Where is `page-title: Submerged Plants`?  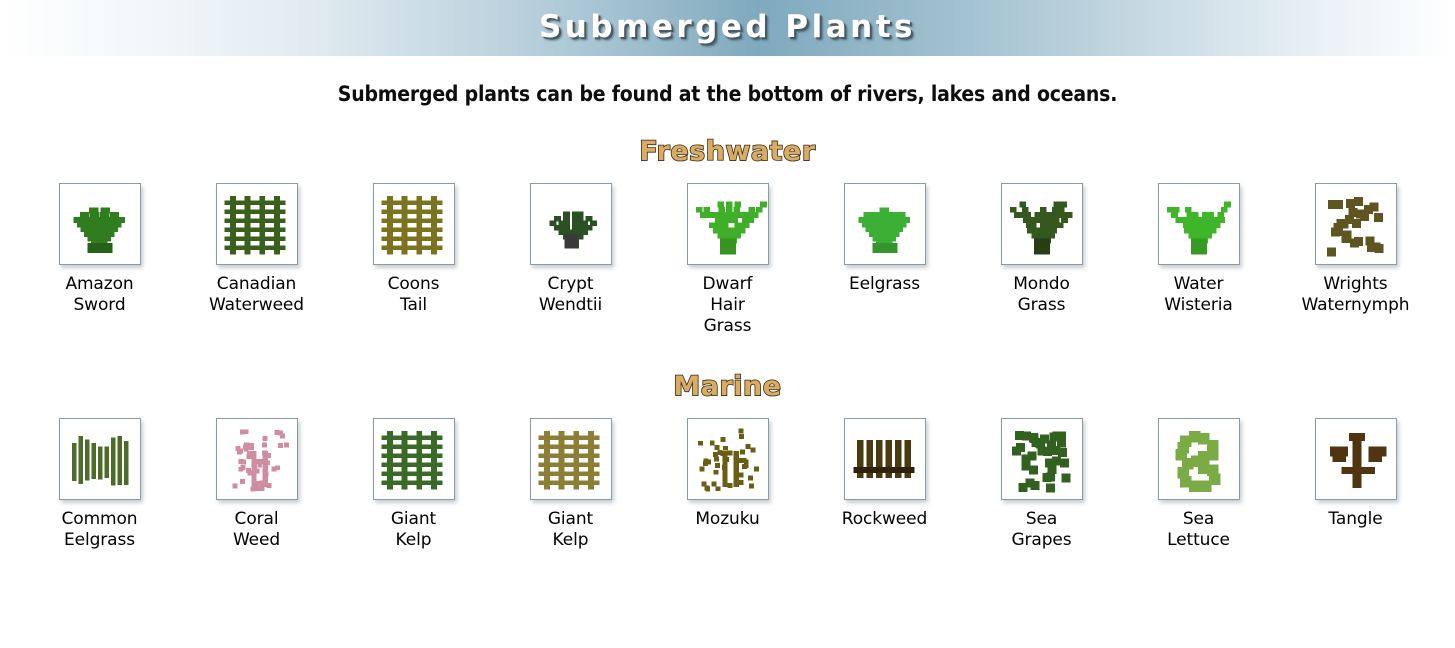
page-title: Submerged Plants is located at coordinates (727, 26).